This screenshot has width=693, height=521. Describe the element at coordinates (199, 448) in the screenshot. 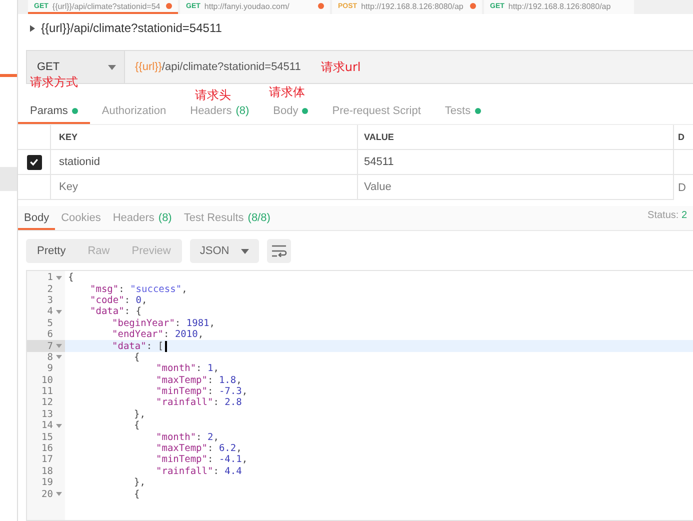

I see `code-line: "maxTemp": 6.2,` at that location.